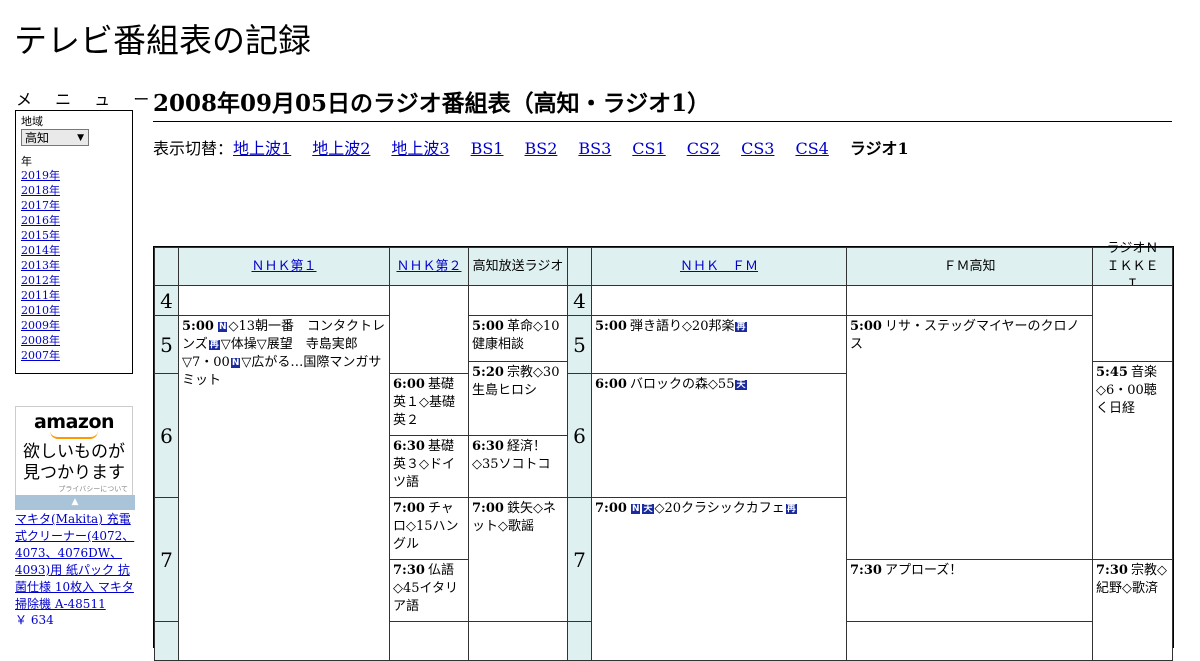 The width and height of the screenshot is (1200, 661). I want to click on program-cell: 5:00 リサ・ステッグマイヤーのクロノス, so click(969, 437).